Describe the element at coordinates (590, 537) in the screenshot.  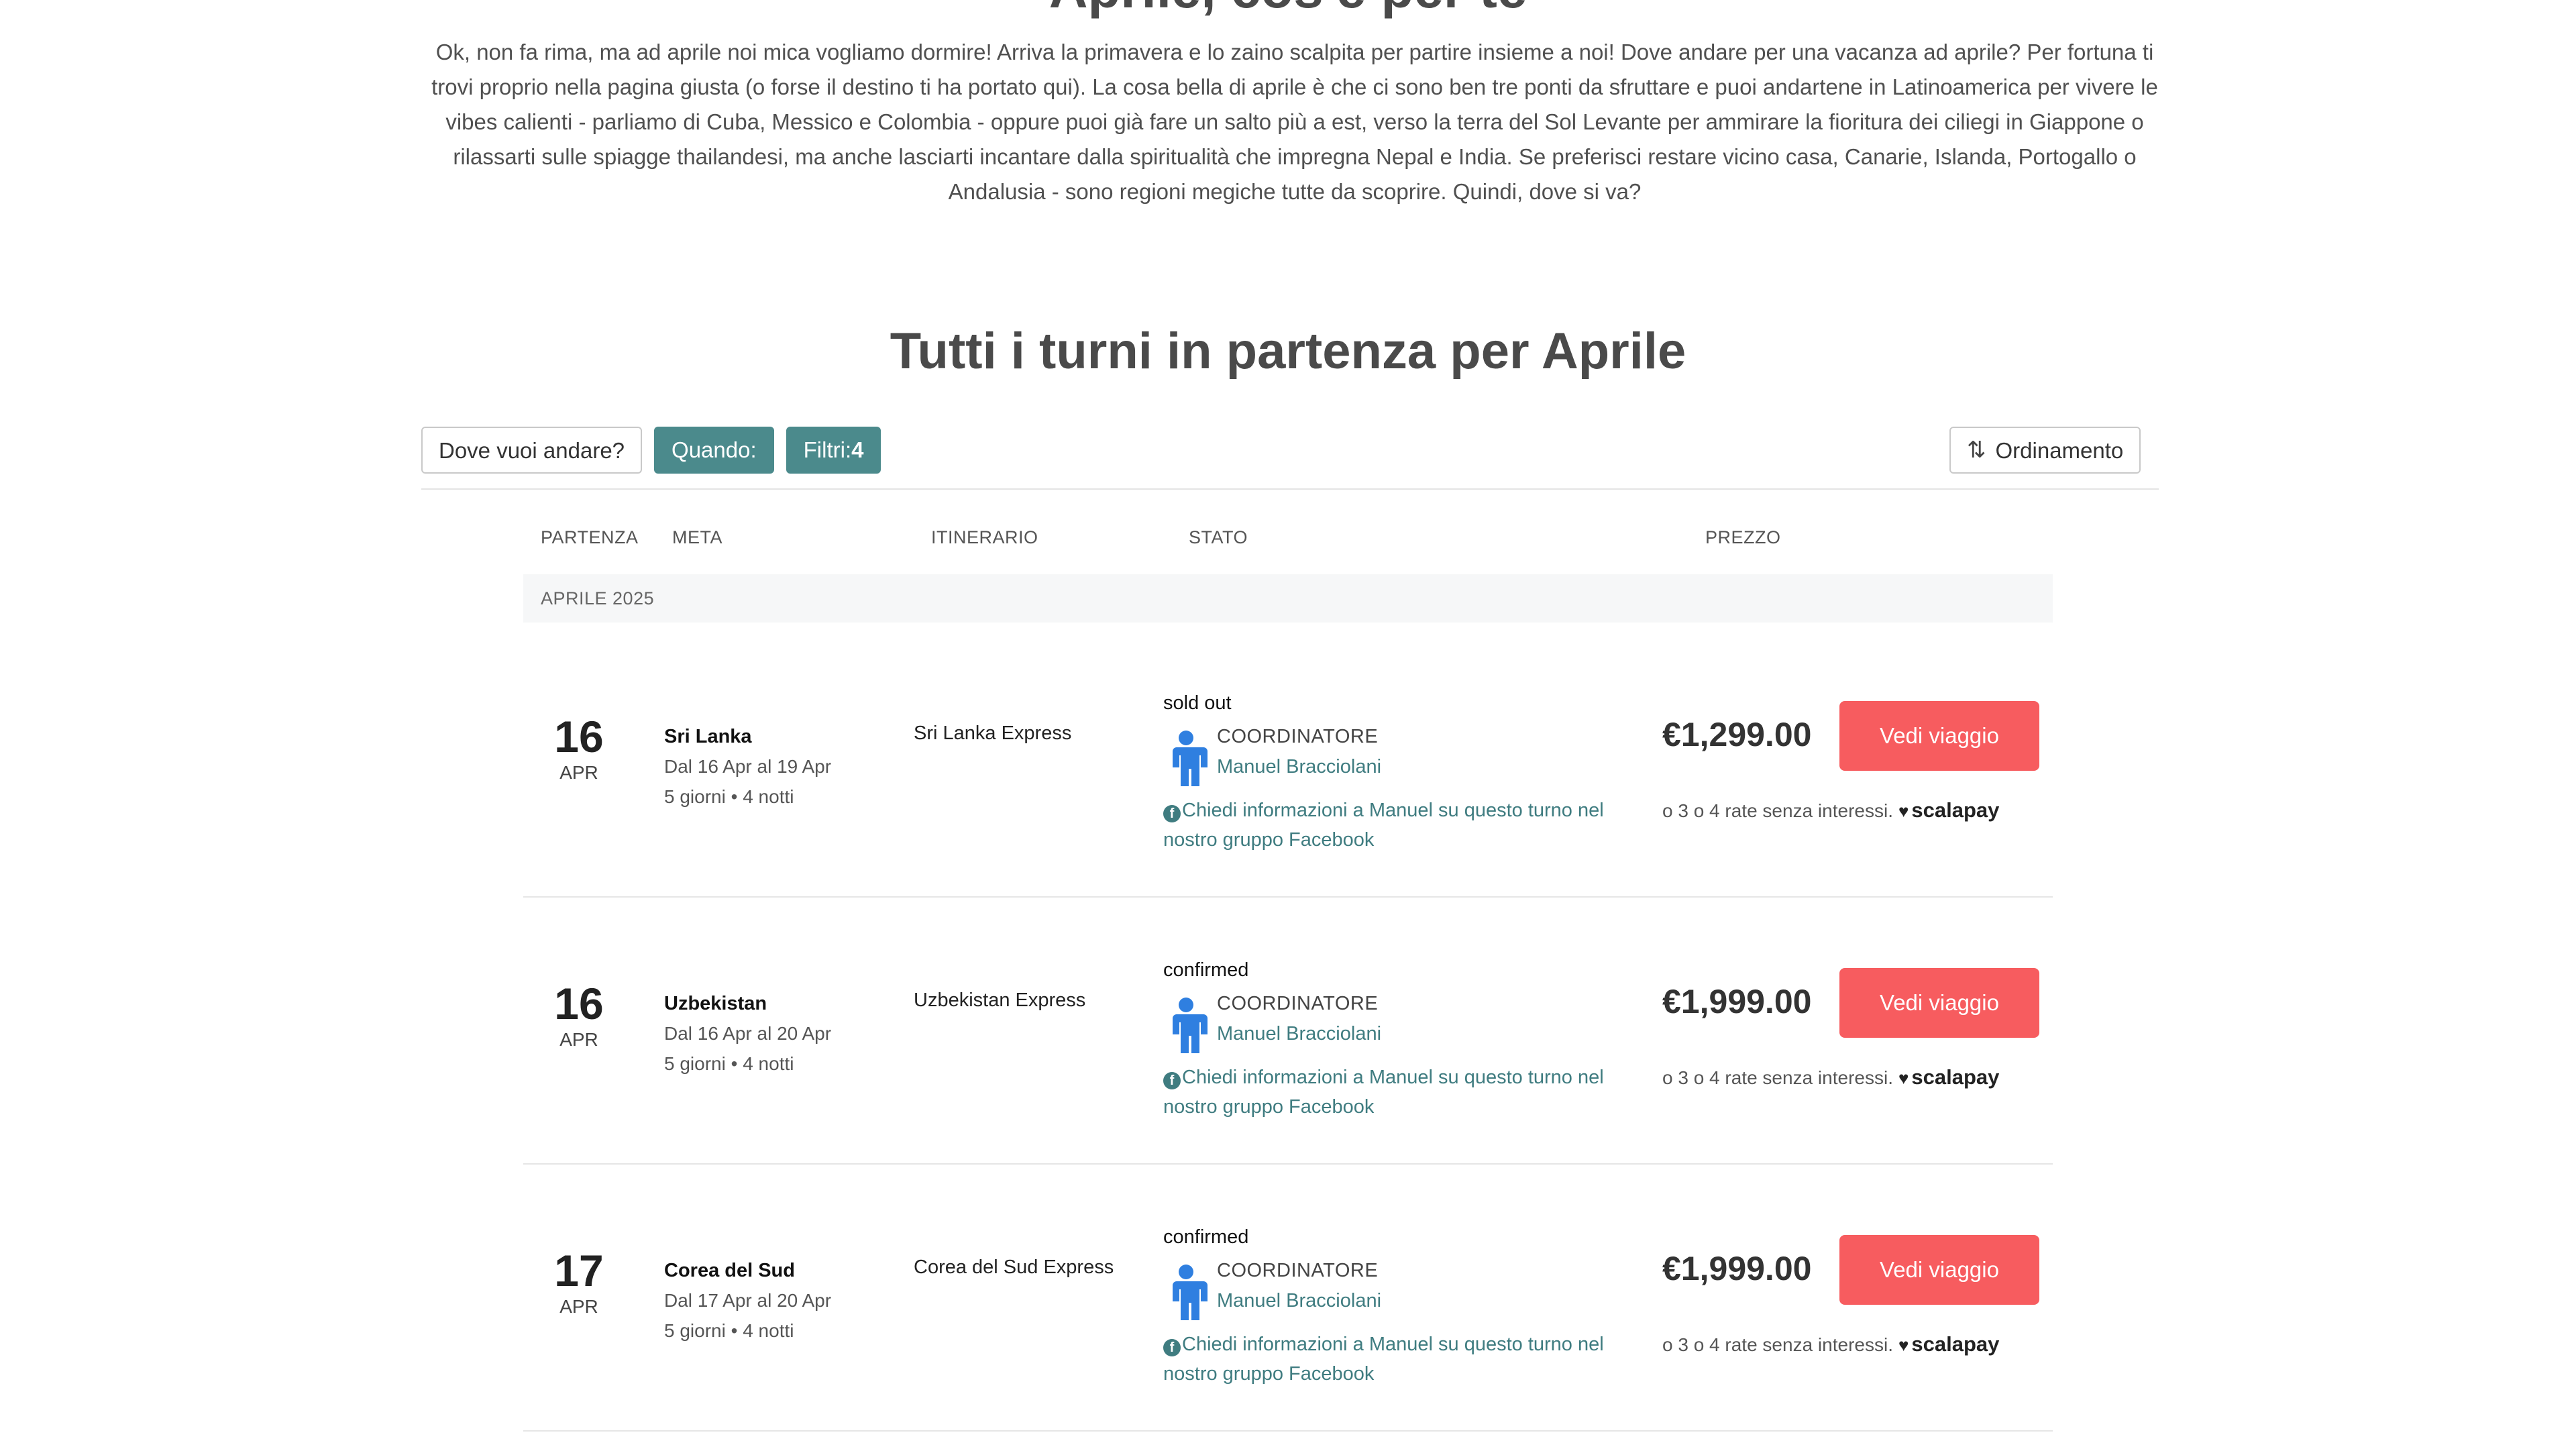
I see `column-header-departure: PARTENZA` at that location.